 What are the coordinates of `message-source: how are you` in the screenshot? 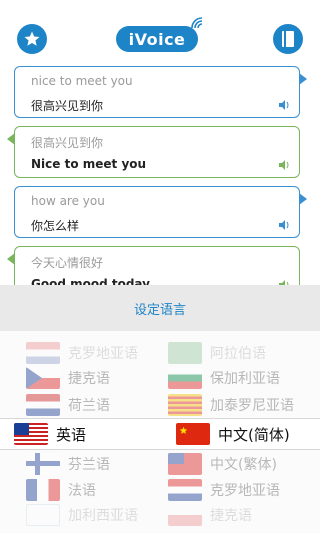 It's located at (68, 201).